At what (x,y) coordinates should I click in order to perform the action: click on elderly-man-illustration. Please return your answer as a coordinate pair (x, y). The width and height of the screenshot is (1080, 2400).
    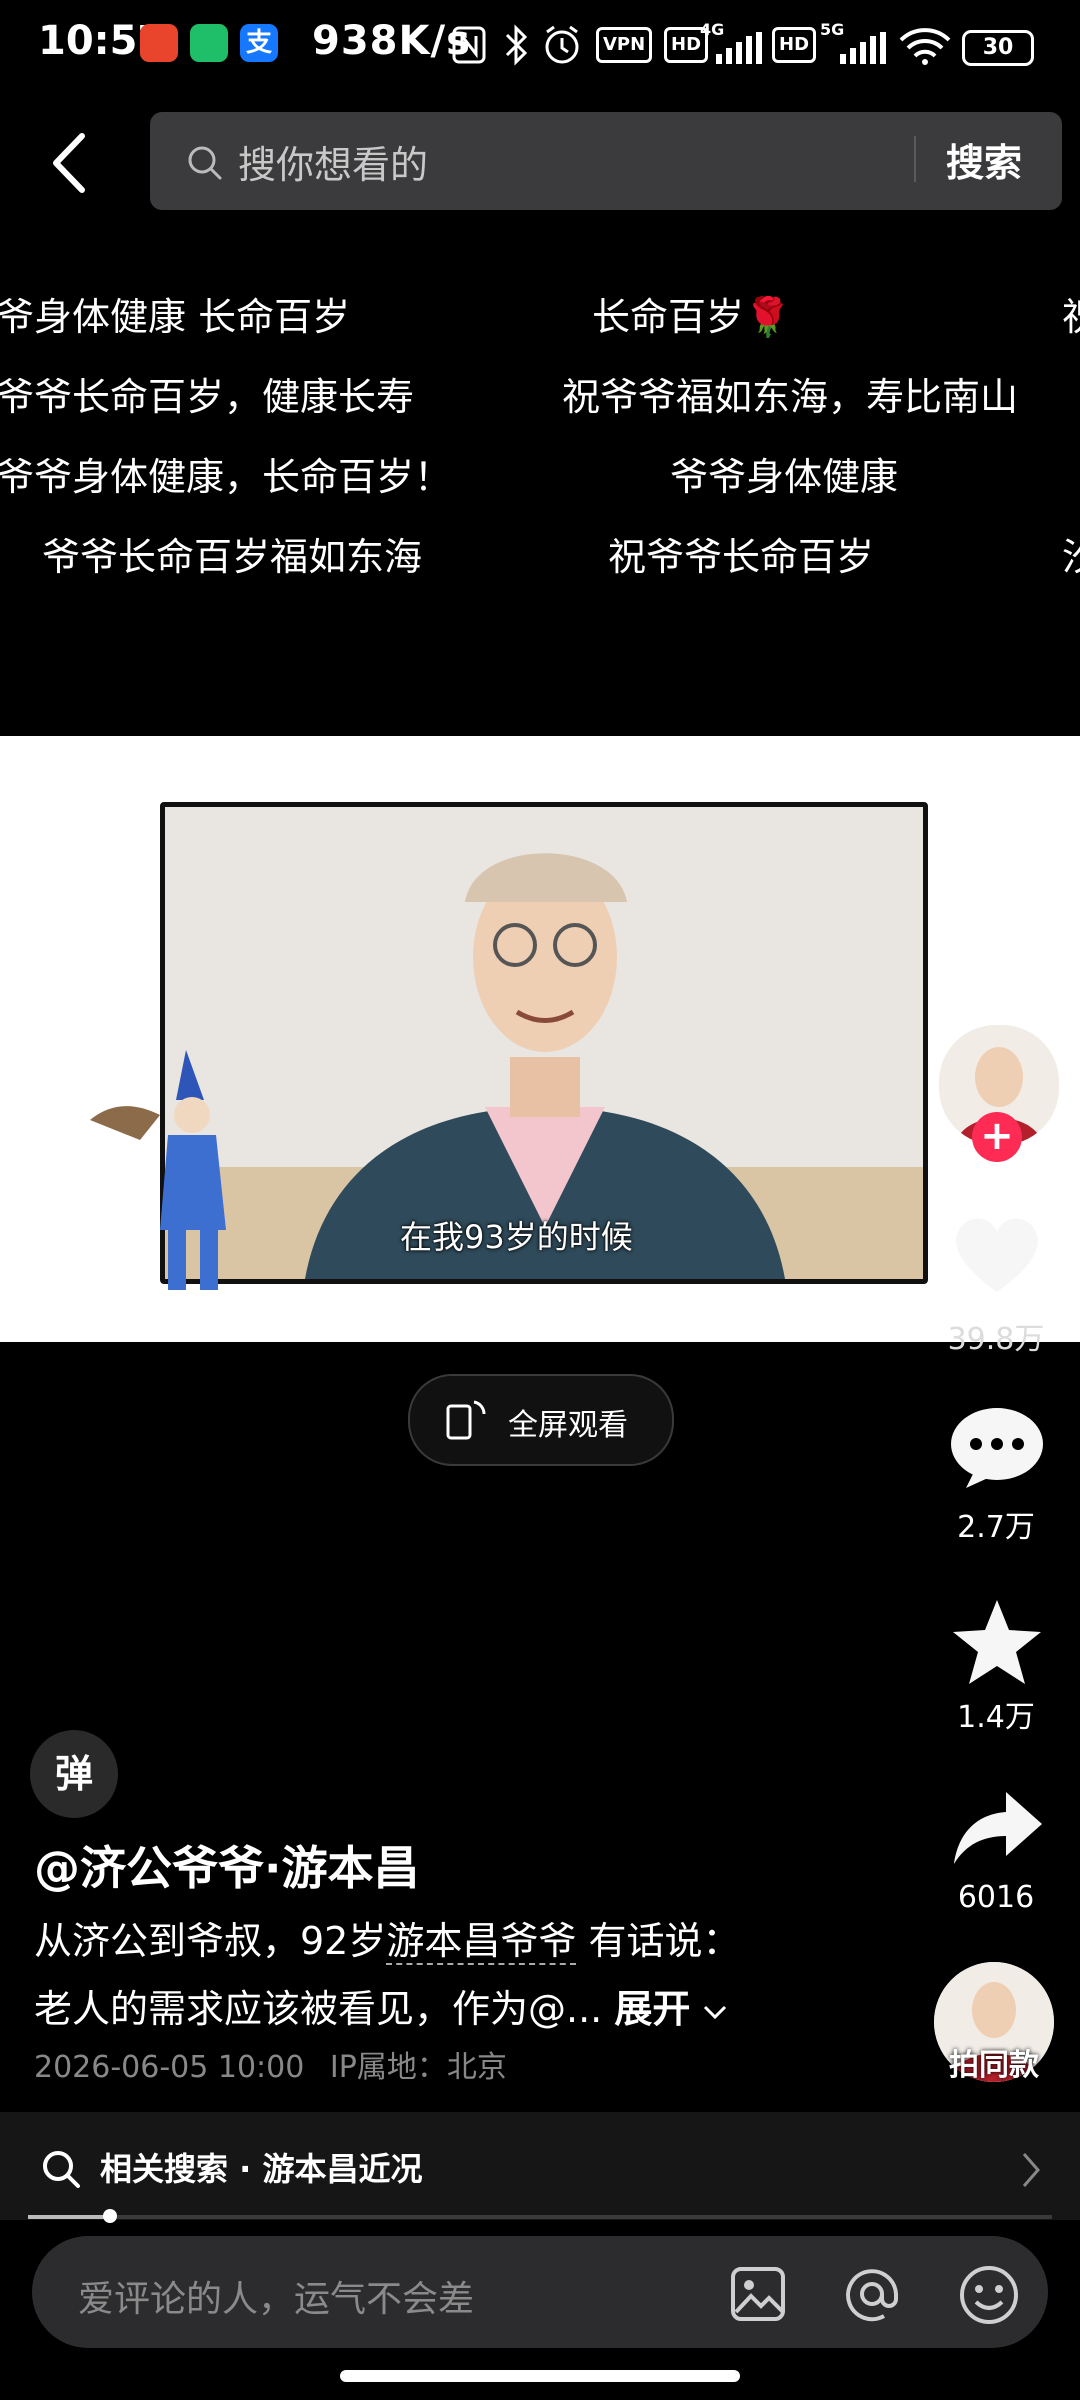
    Looking at the image, I should click on (544, 1043).